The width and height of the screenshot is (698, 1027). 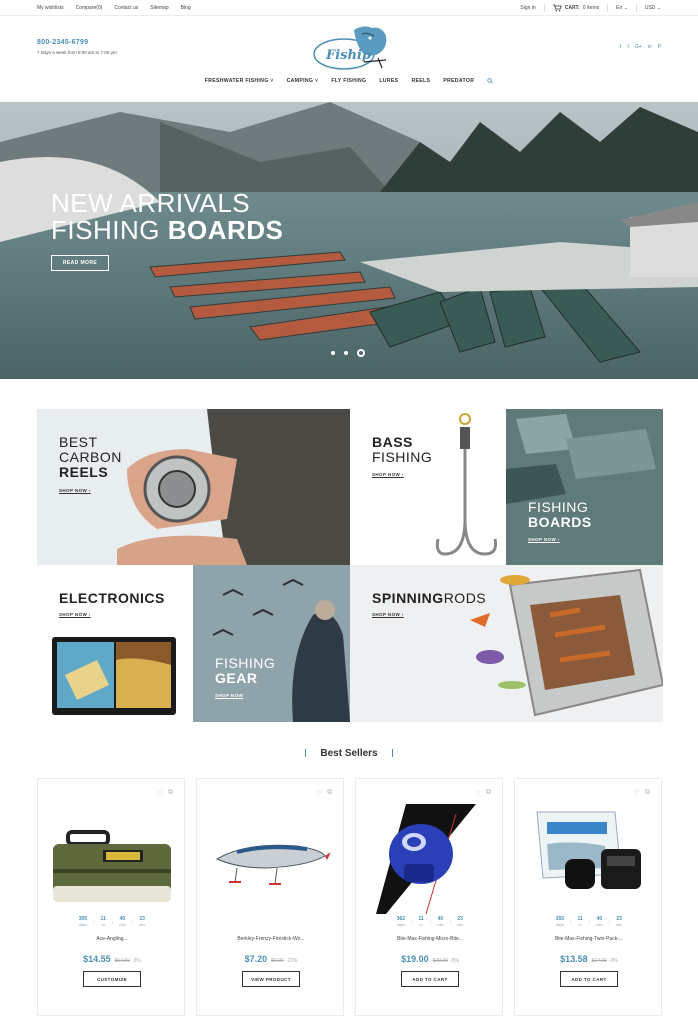 What do you see at coordinates (245, 670) in the screenshot?
I see `banner-gear-title: FISHING GEAR` at bounding box center [245, 670].